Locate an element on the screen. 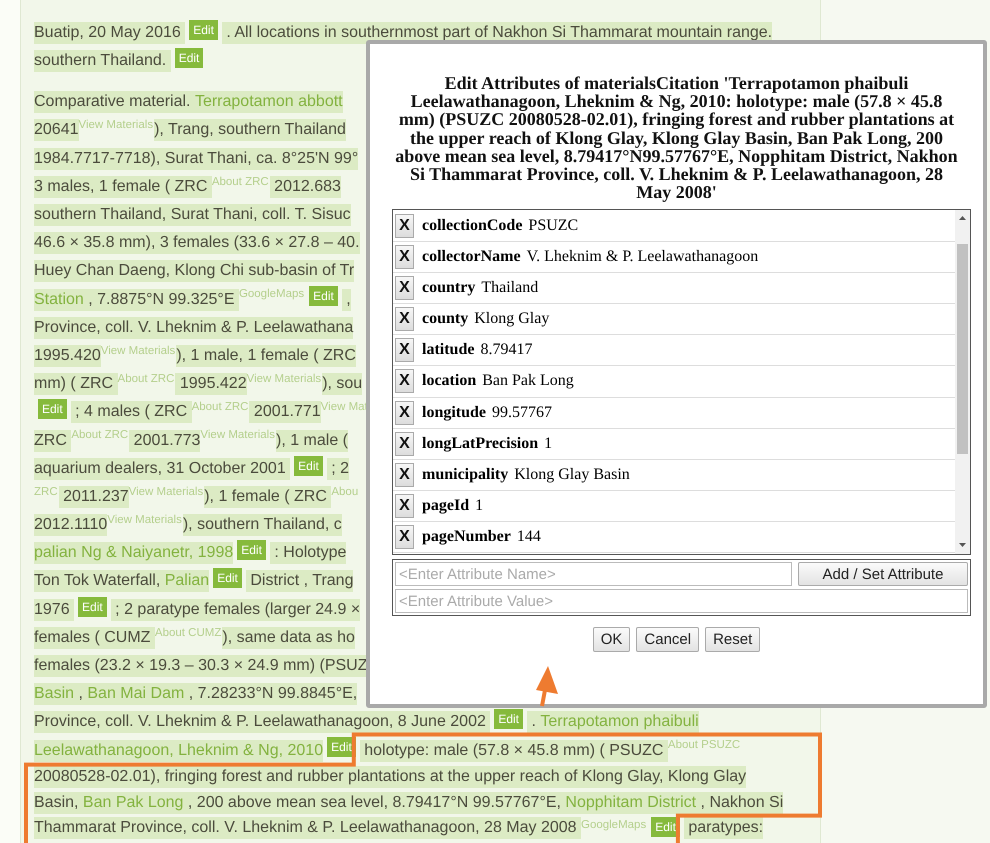  citation-text: aquarium dealers, 31 October 2001 is located at coordinates (162, 469).